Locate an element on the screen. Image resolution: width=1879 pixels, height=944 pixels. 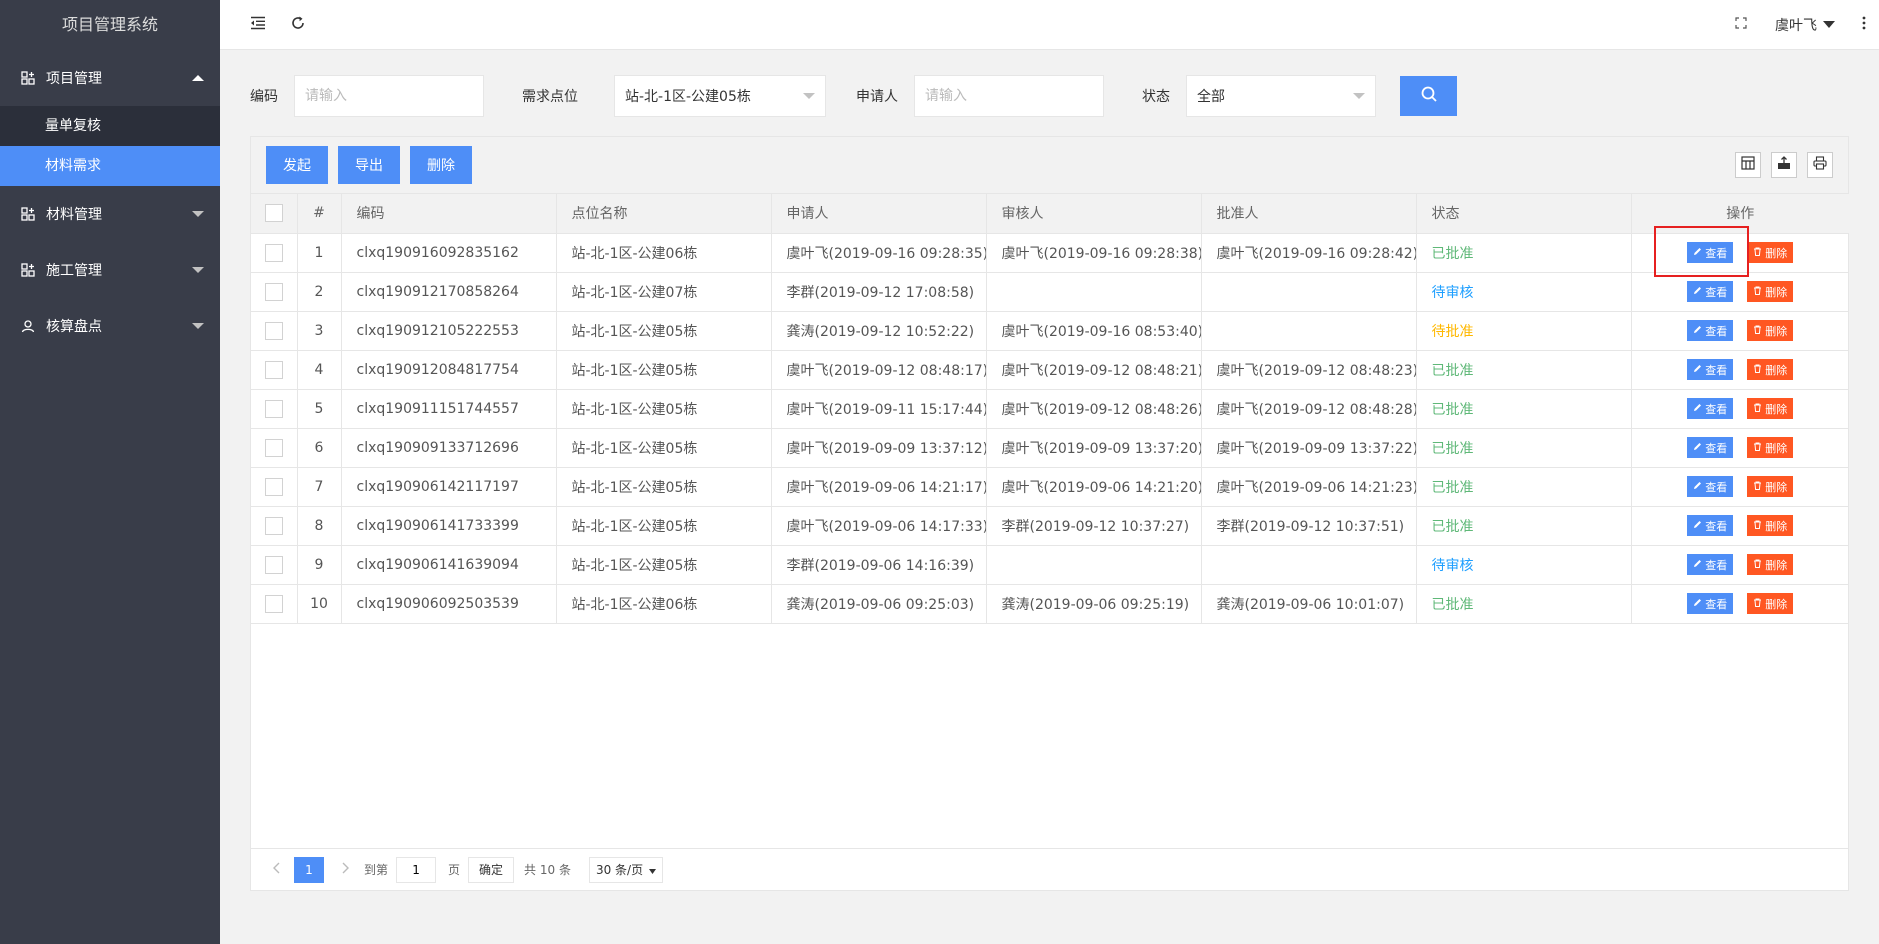
next-page-button is located at coordinates (346, 870).